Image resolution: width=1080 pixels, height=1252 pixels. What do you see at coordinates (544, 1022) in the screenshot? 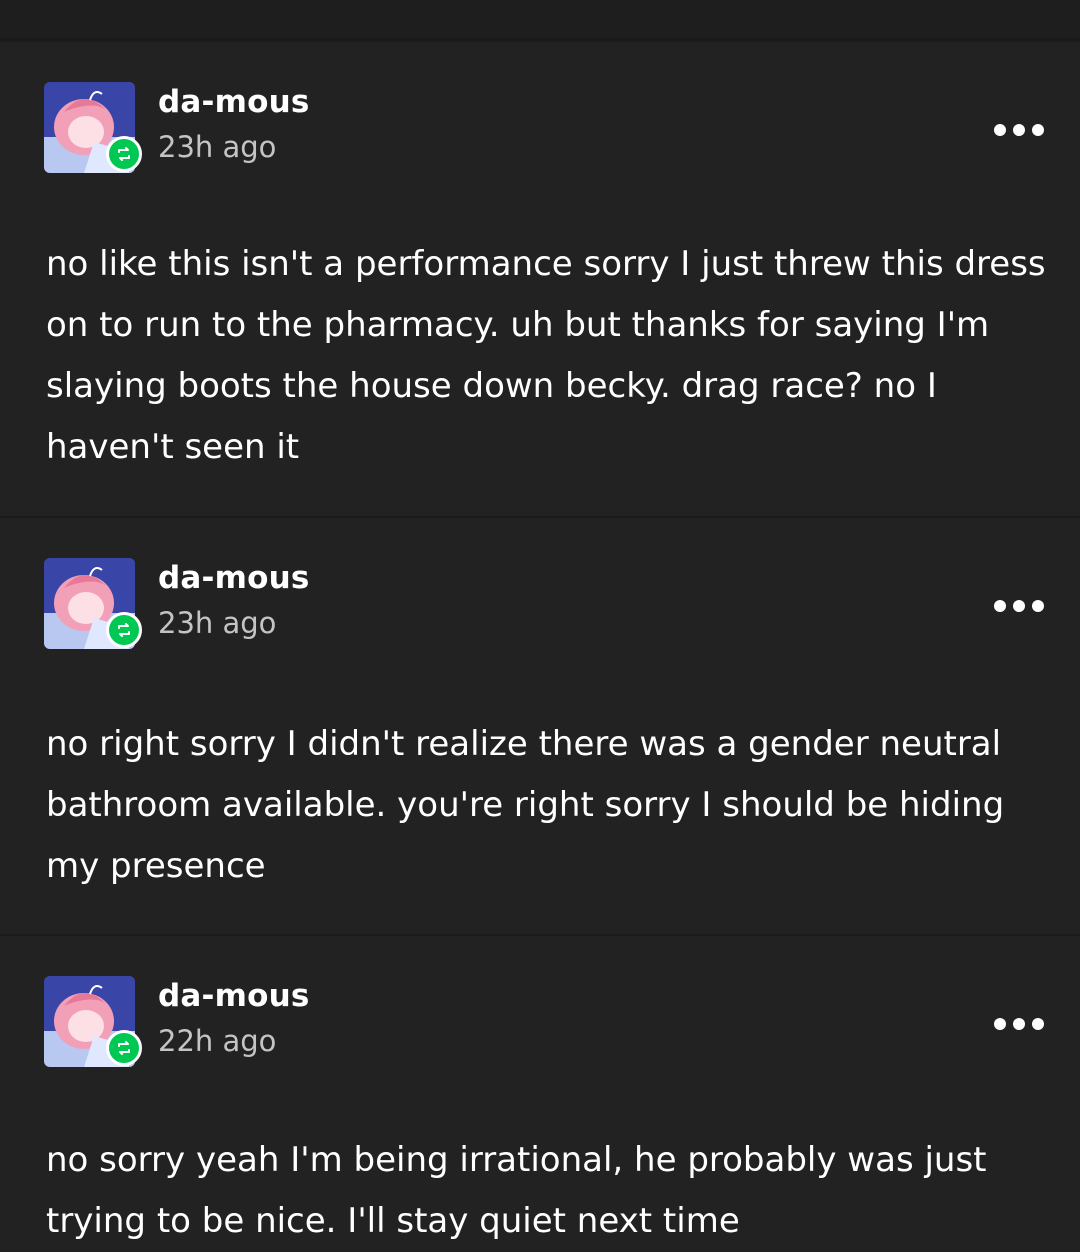
I see `post-header: da-mous 22h ago` at bounding box center [544, 1022].